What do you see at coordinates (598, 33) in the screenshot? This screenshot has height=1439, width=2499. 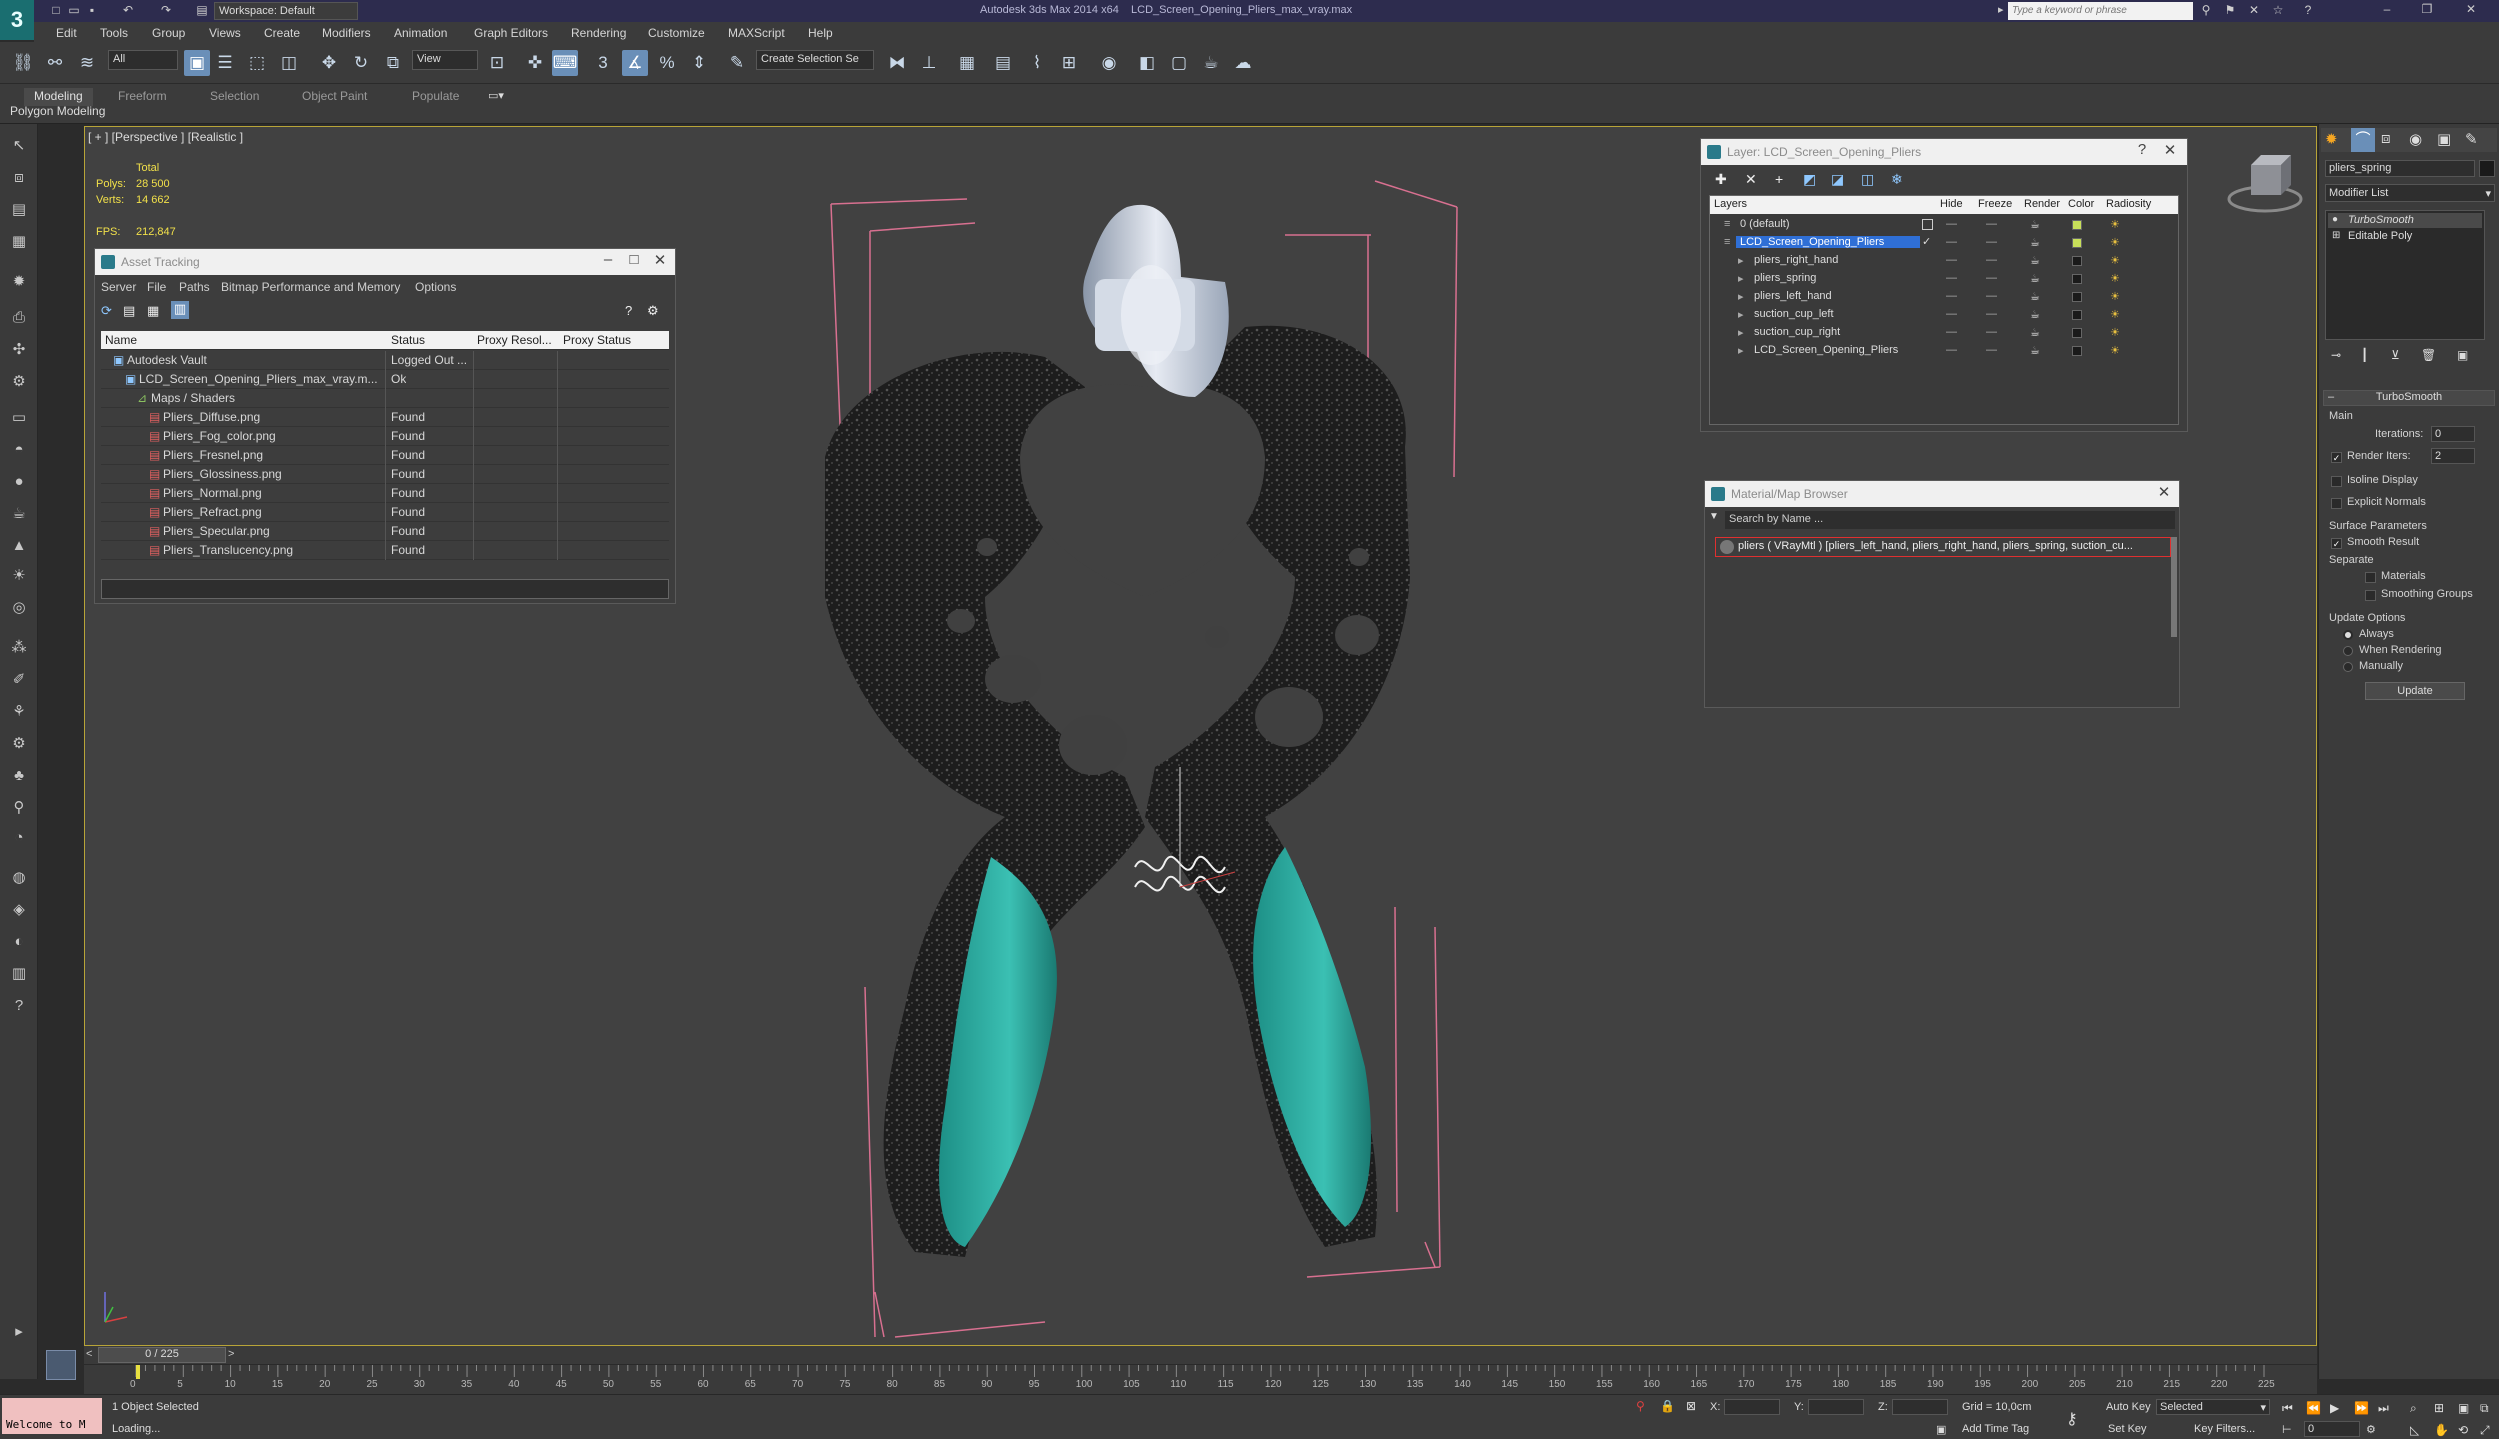 I see `menu-rendering: Rendering` at bounding box center [598, 33].